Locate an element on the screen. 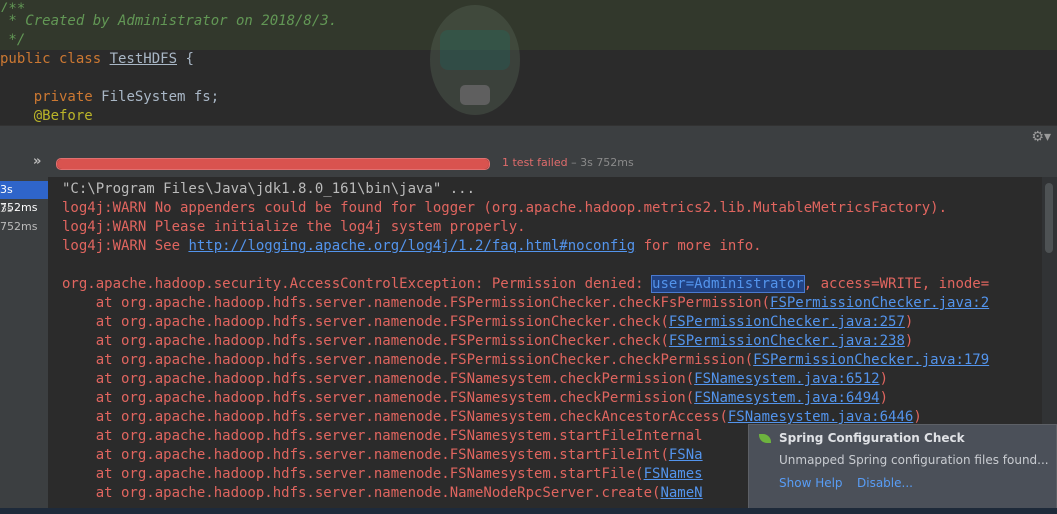 This screenshot has width=1057, height=514. keyword-private: private is located at coordinates (51, 97).